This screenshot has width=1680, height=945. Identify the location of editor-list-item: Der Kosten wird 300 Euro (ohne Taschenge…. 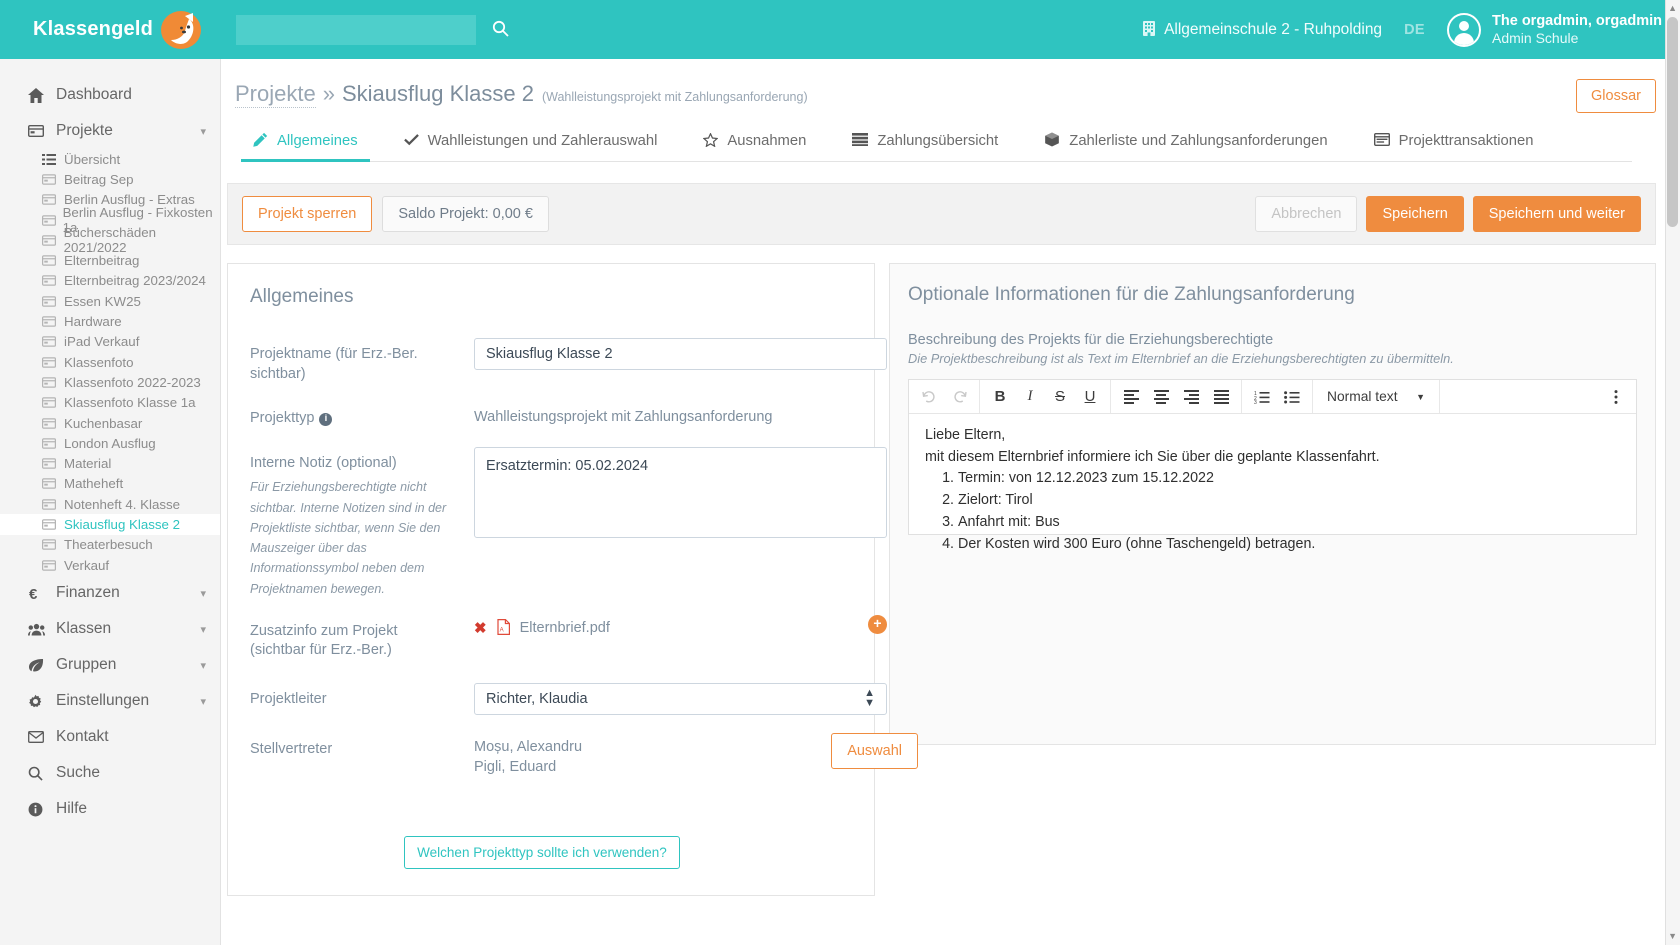
(1289, 545).